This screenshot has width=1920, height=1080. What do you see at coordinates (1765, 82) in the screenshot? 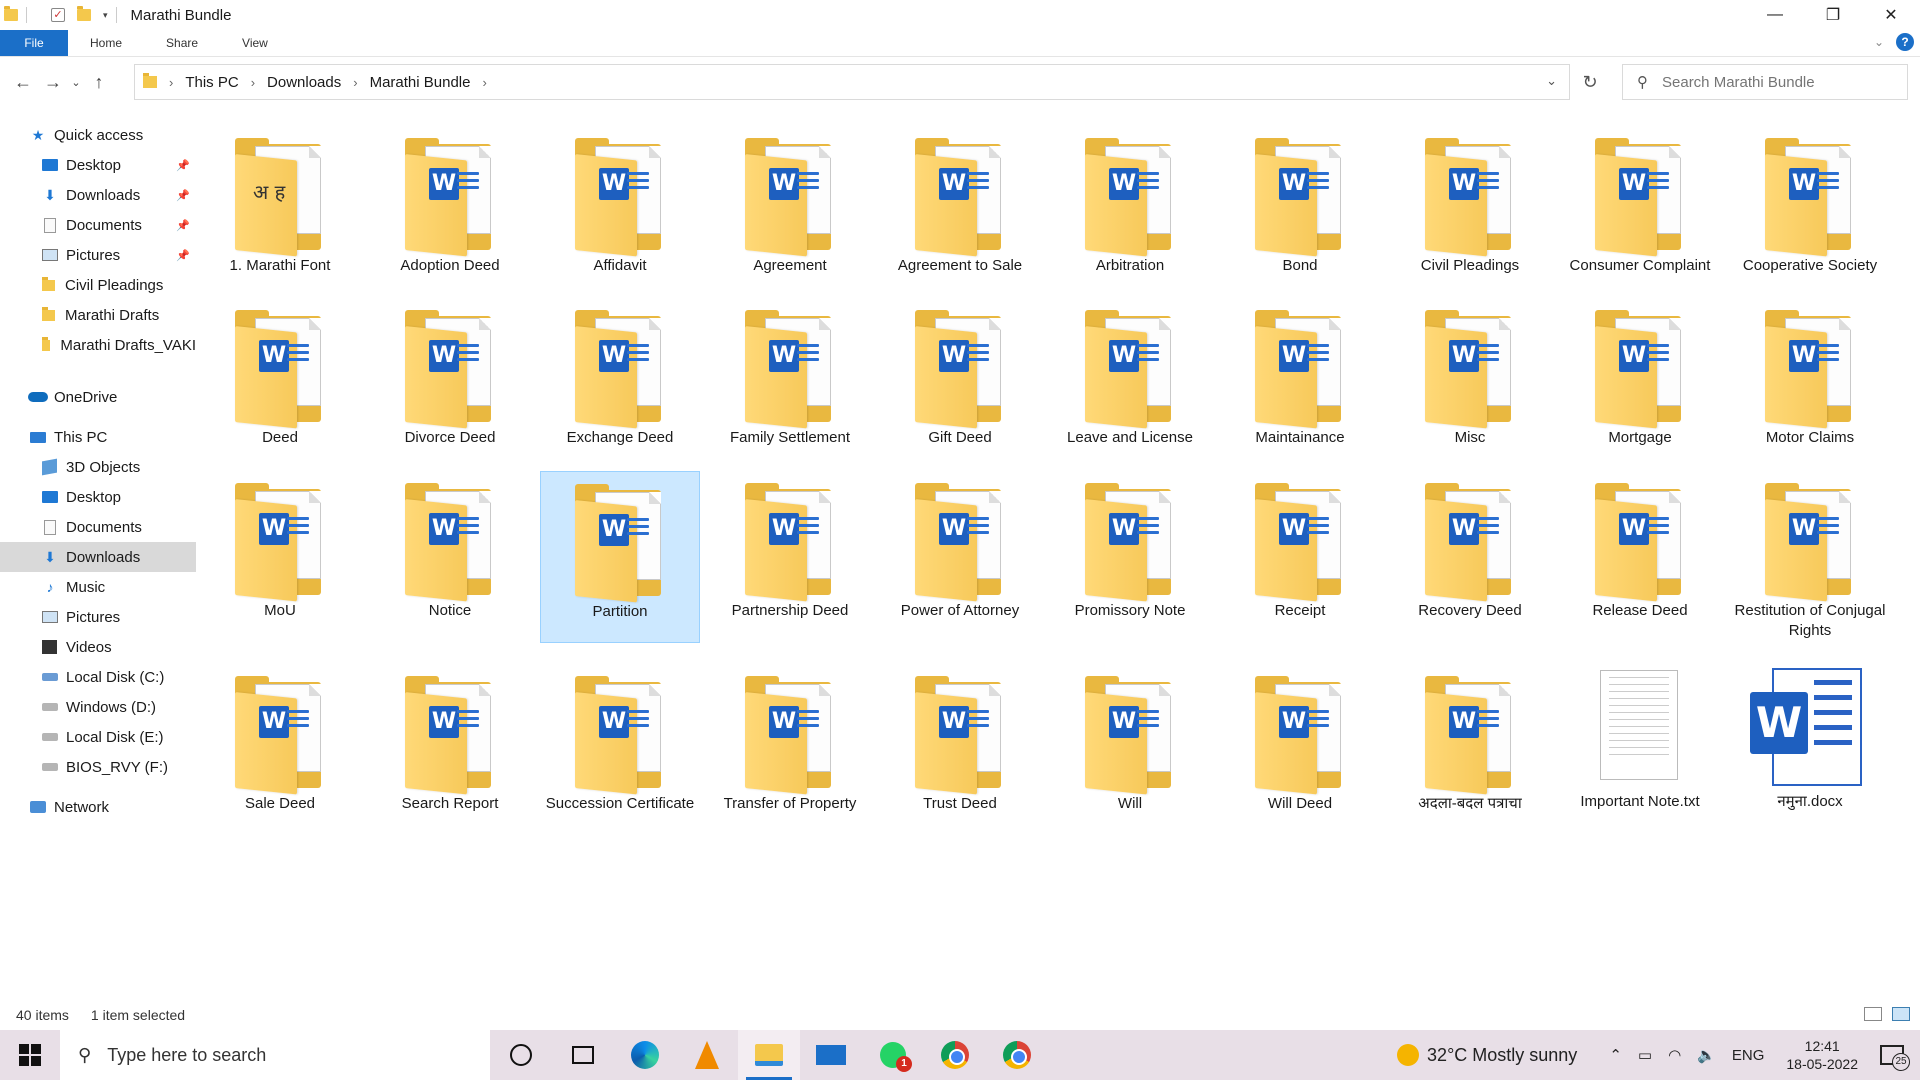
I see `search-box: ⚲` at bounding box center [1765, 82].